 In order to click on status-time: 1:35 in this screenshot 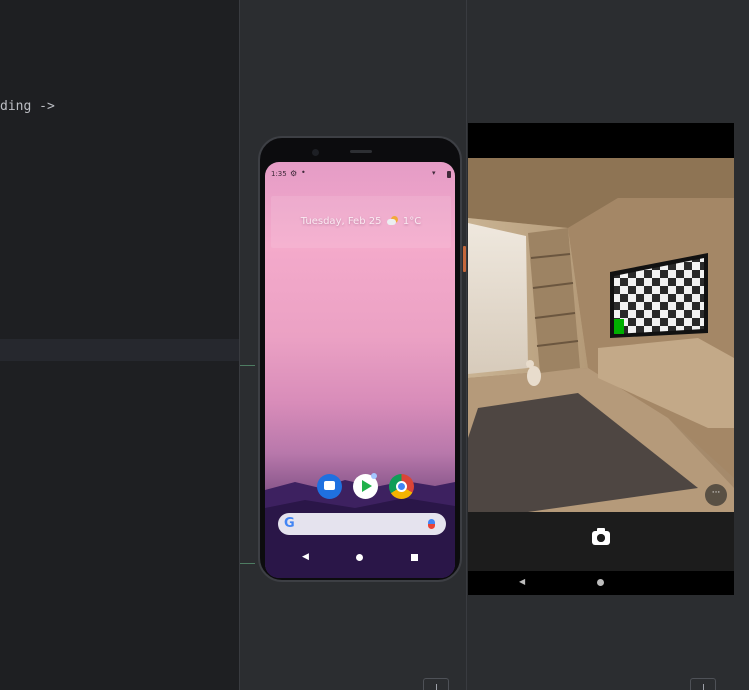, I will do `click(279, 174)`.